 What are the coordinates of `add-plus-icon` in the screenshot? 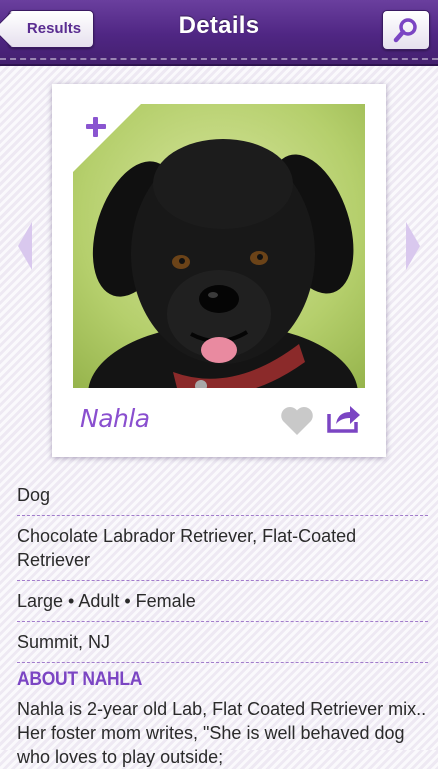 It's located at (96, 127).